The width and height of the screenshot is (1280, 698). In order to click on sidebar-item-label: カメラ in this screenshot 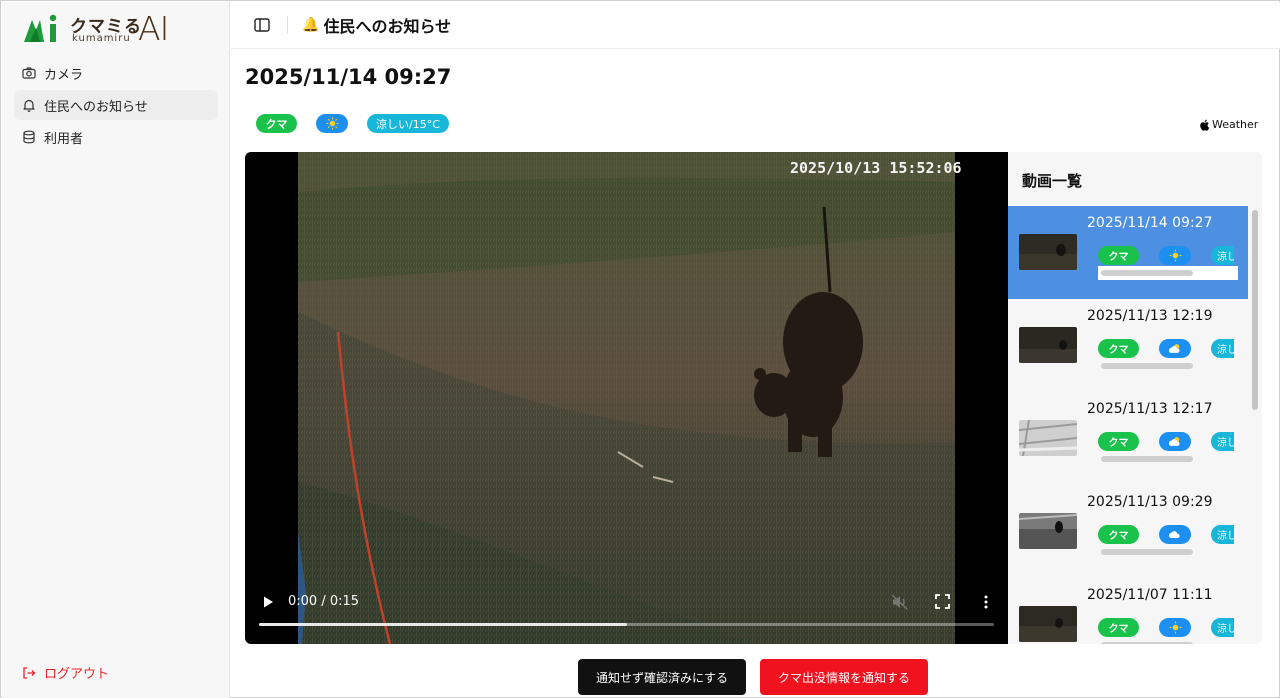, I will do `click(64, 75)`.